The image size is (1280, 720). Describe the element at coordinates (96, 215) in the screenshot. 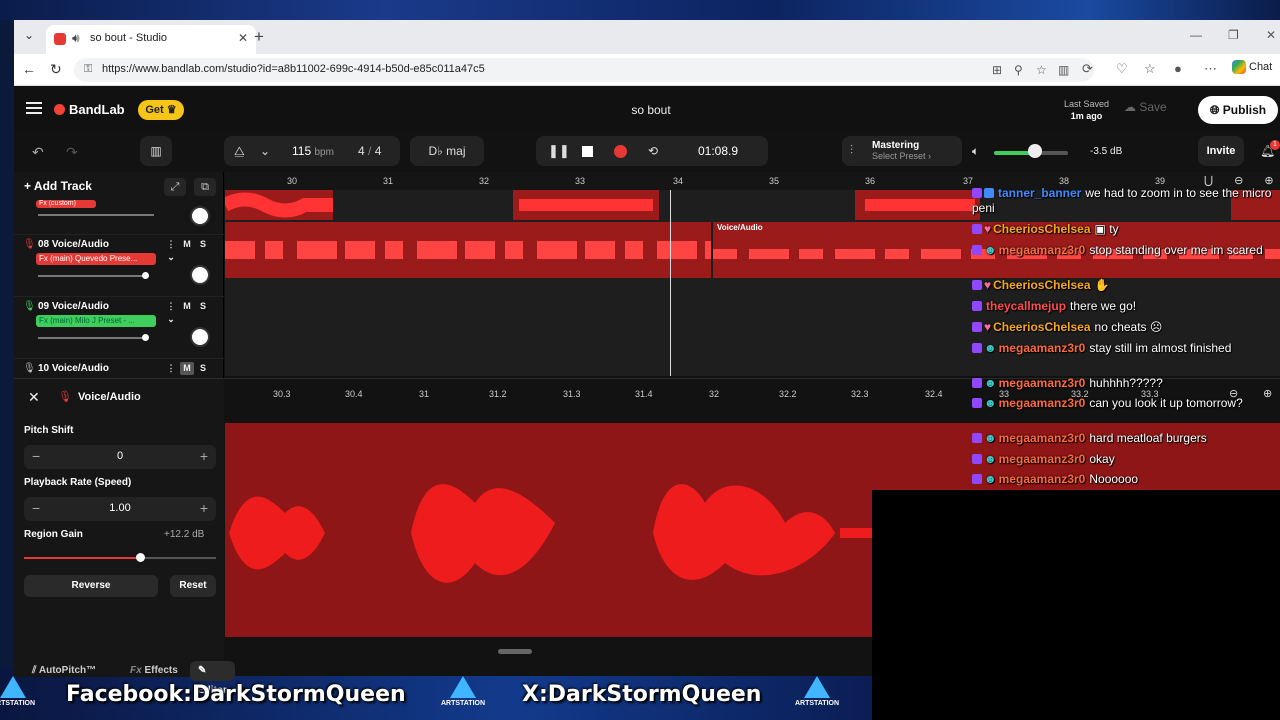

I see `prev-track-volume-slider` at that location.